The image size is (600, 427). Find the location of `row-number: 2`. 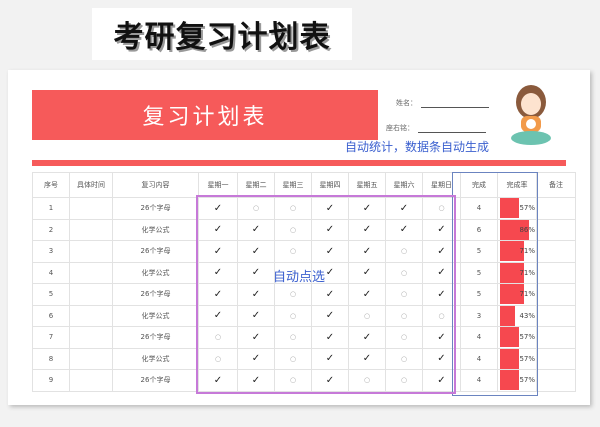

row-number: 2 is located at coordinates (51, 229).